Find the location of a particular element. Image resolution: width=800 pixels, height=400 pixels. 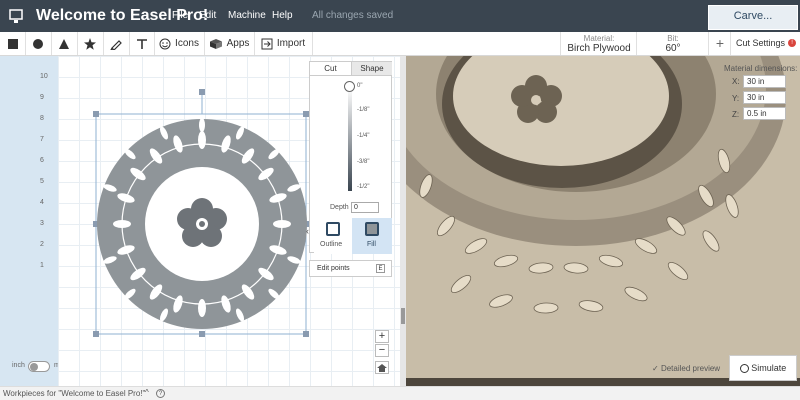

depth-slider-track is located at coordinates (350, 139).